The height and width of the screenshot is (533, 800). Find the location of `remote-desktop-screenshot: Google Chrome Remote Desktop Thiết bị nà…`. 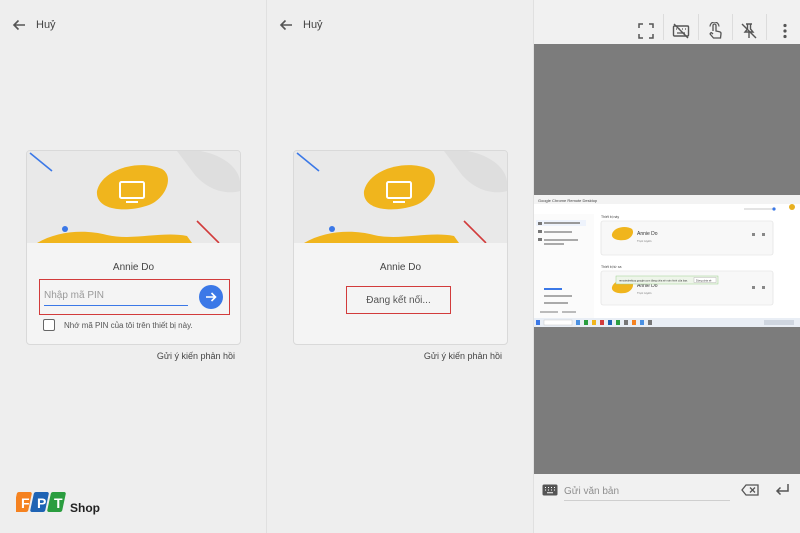

remote-desktop-screenshot: Google Chrome Remote Desktop Thiết bị nà… is located at coordinates (667, 281).